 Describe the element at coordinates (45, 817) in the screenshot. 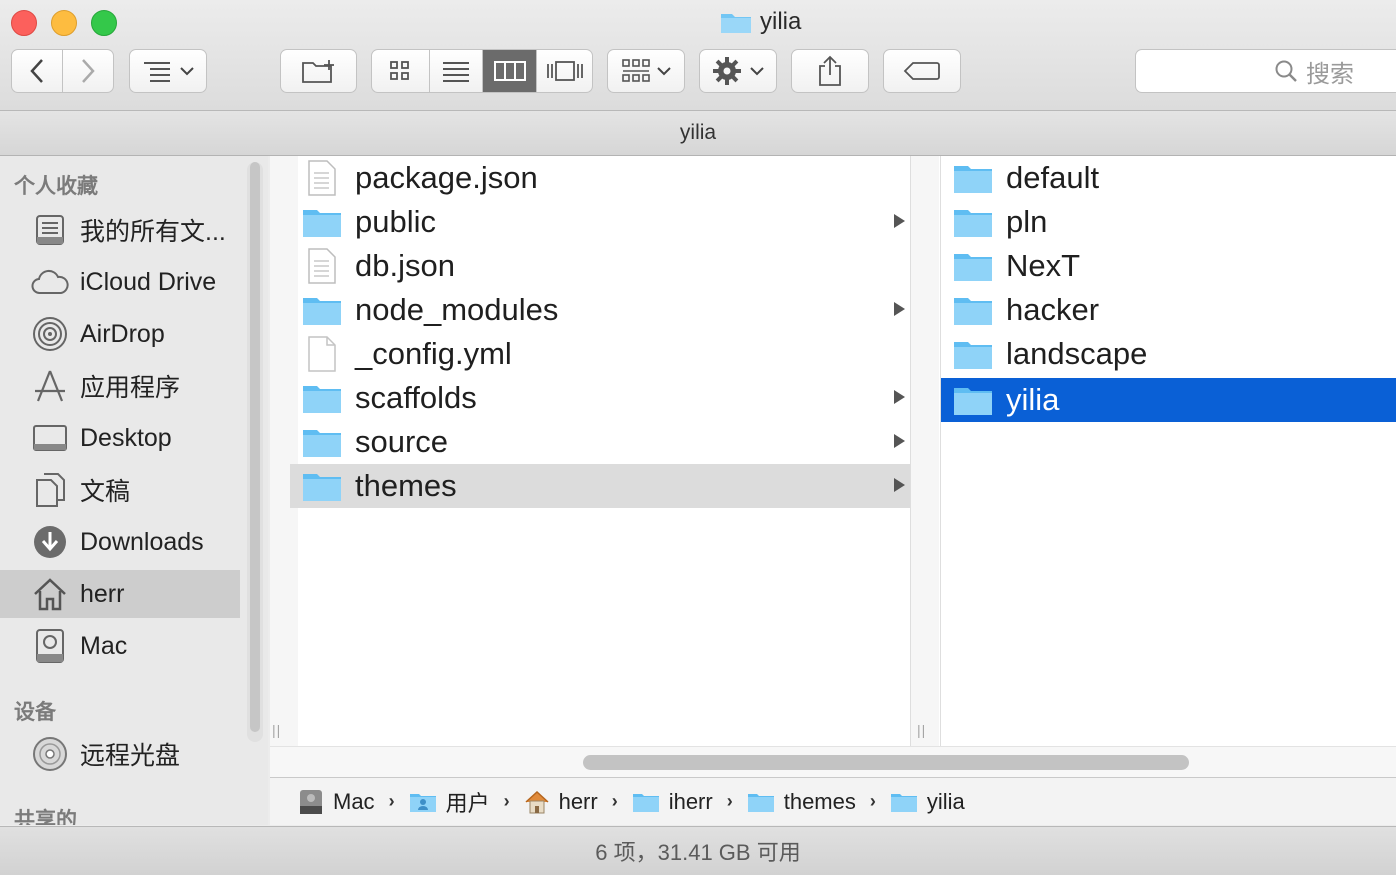

I see `sidebar-heading-shared: 共享的` at that location.